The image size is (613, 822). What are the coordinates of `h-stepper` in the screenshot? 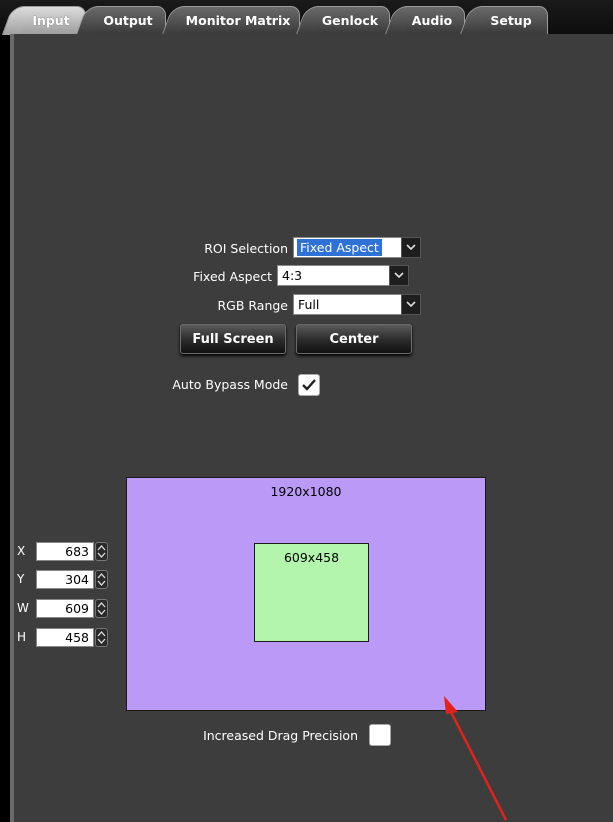 It's located at (101, 637).